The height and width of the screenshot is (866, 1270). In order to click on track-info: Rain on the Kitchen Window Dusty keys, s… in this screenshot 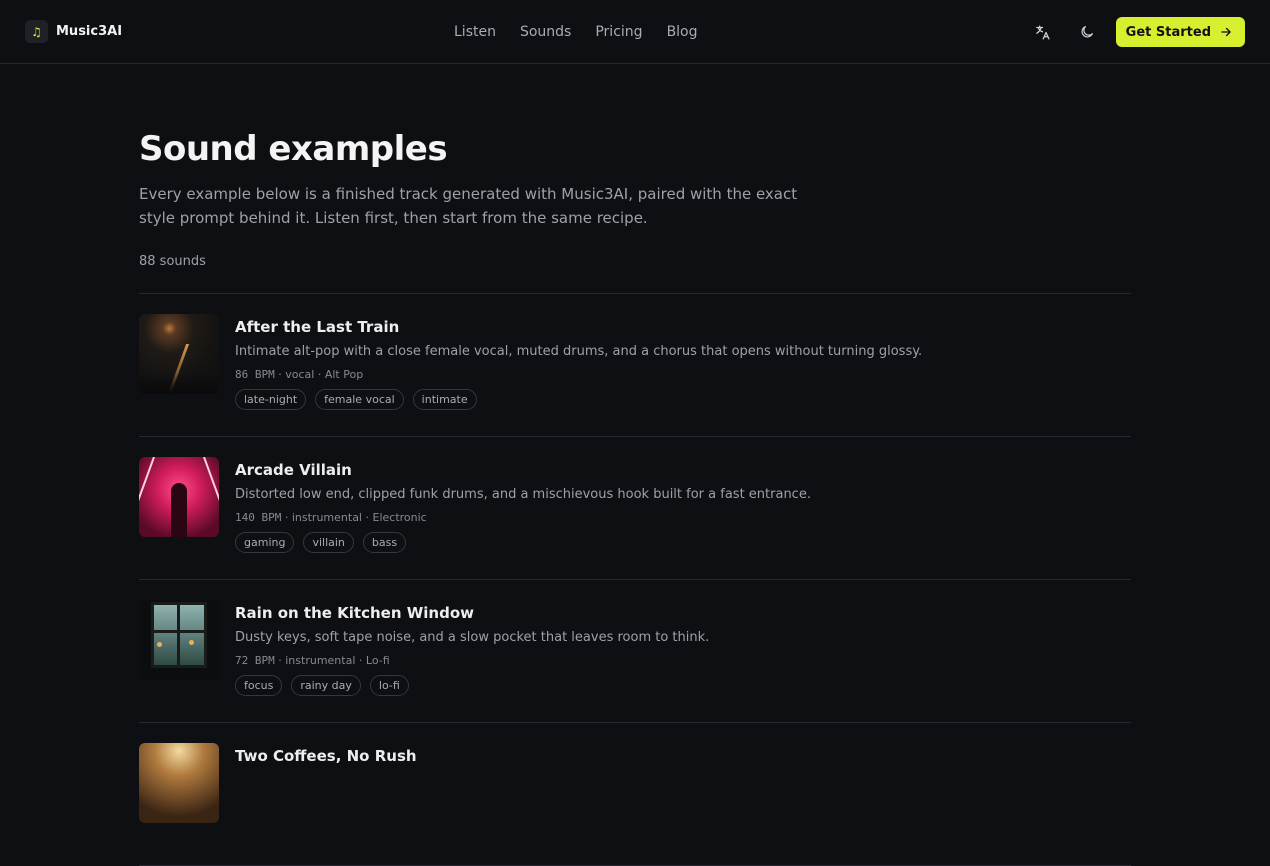, I will do `click(472, 661)`.